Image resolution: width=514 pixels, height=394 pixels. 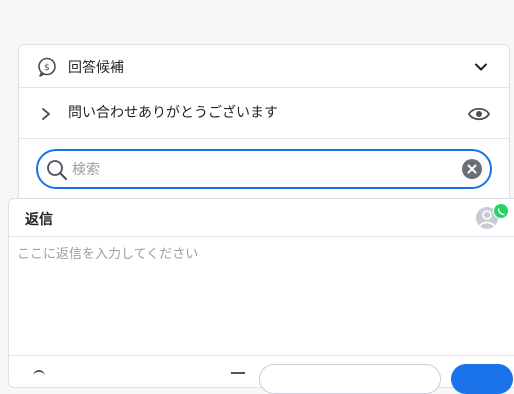 I want to click on eye-icon, so click(x=479, y=114).